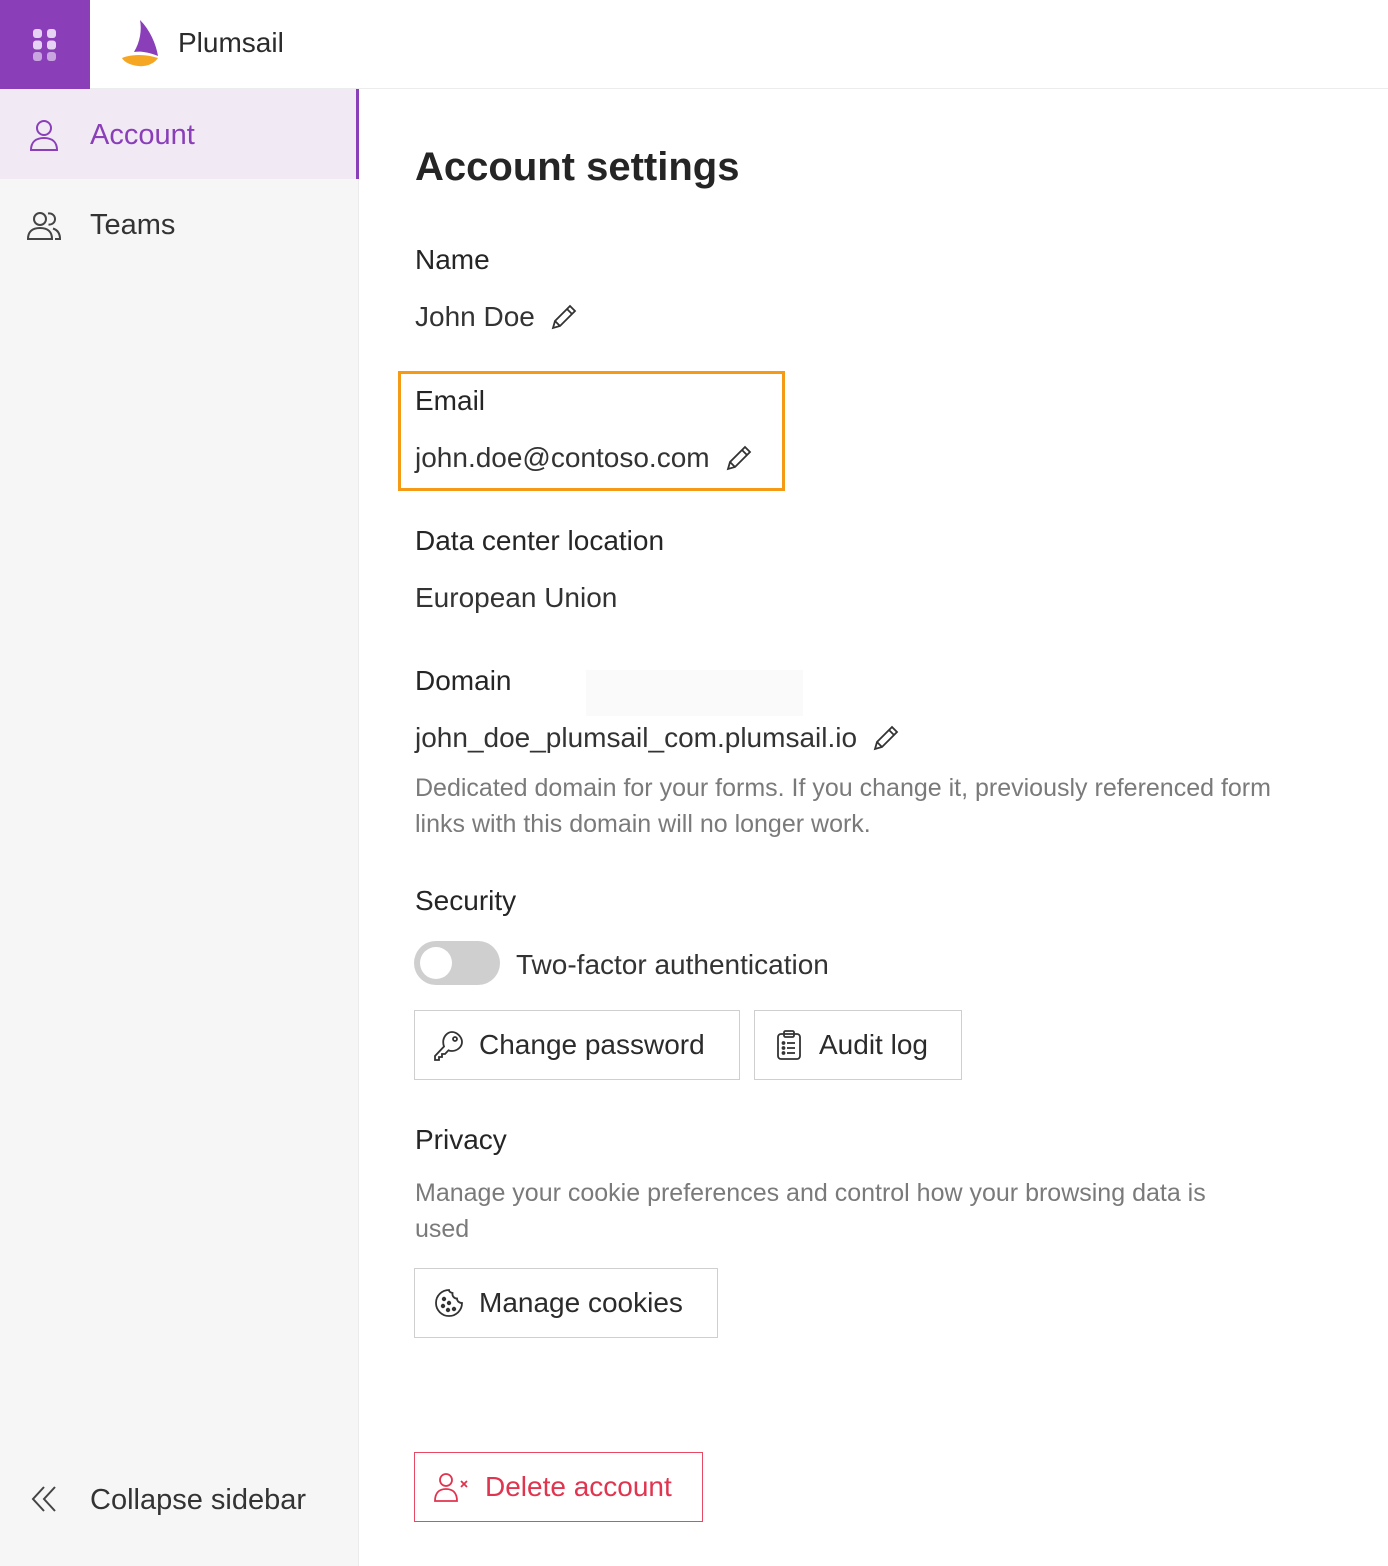  I want to click on delete-account-button: Delete account, so click(558, 1487).